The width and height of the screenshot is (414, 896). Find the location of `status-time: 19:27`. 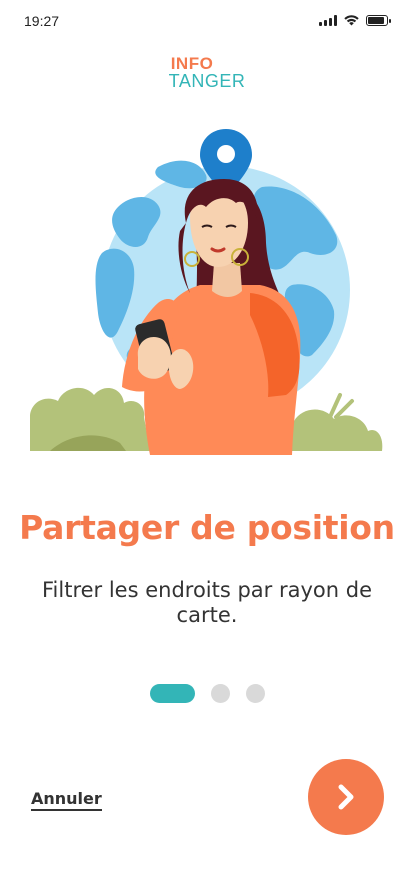

status-time: 19:27 is located at coordinates (42, 21).